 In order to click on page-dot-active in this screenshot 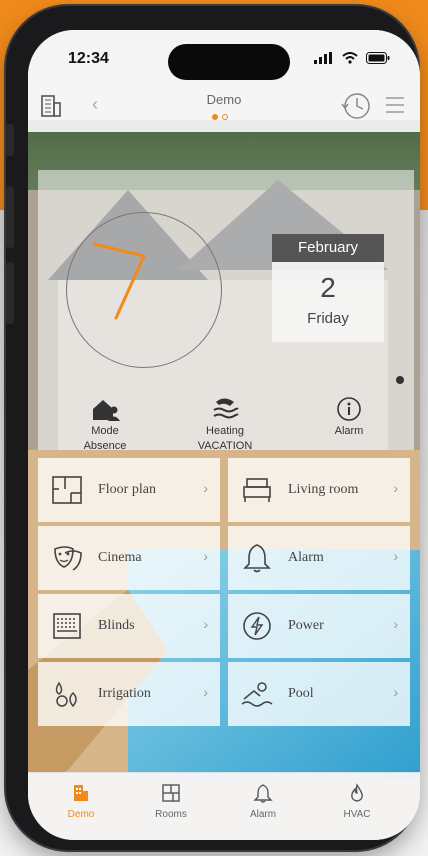, I will do `click(215, 117)`.